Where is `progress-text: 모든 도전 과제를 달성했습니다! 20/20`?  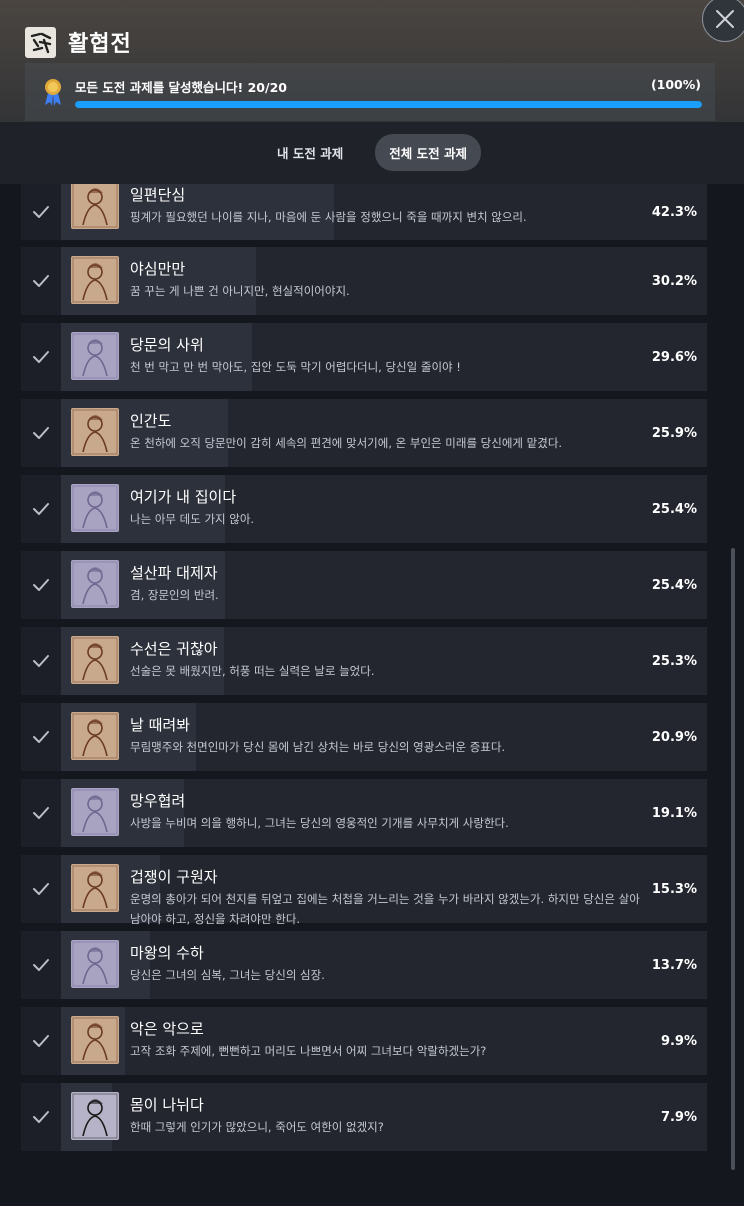 progress-text: 모든 도전 과제를 달성했습니다! 20/20 is located at coordinates (181, 87).